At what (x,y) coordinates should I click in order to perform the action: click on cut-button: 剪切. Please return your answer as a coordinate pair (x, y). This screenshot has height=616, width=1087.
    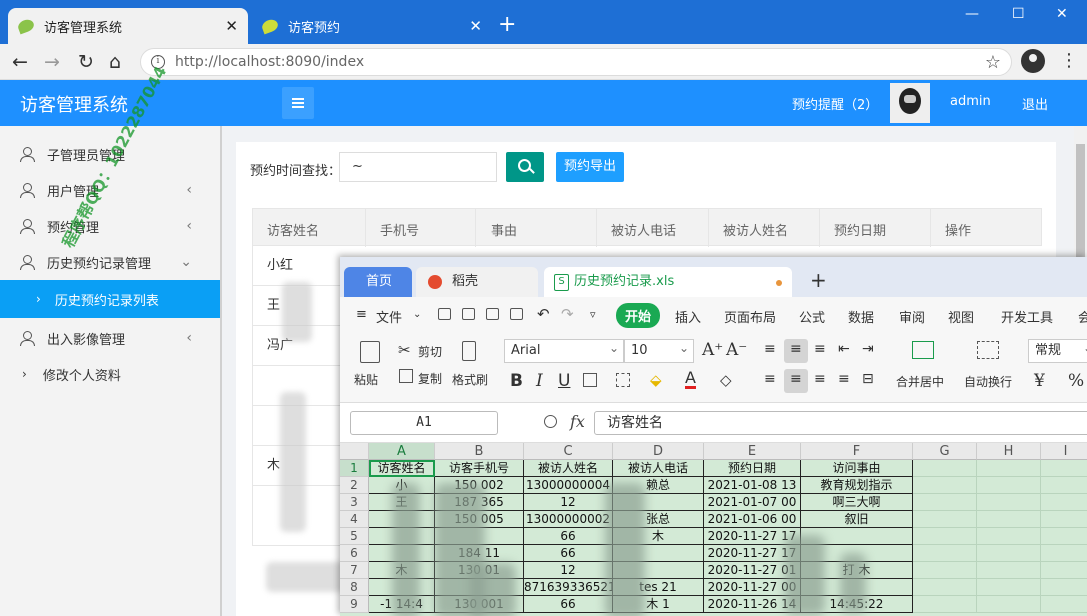
    Looking at the image, I should click on (430, 351).